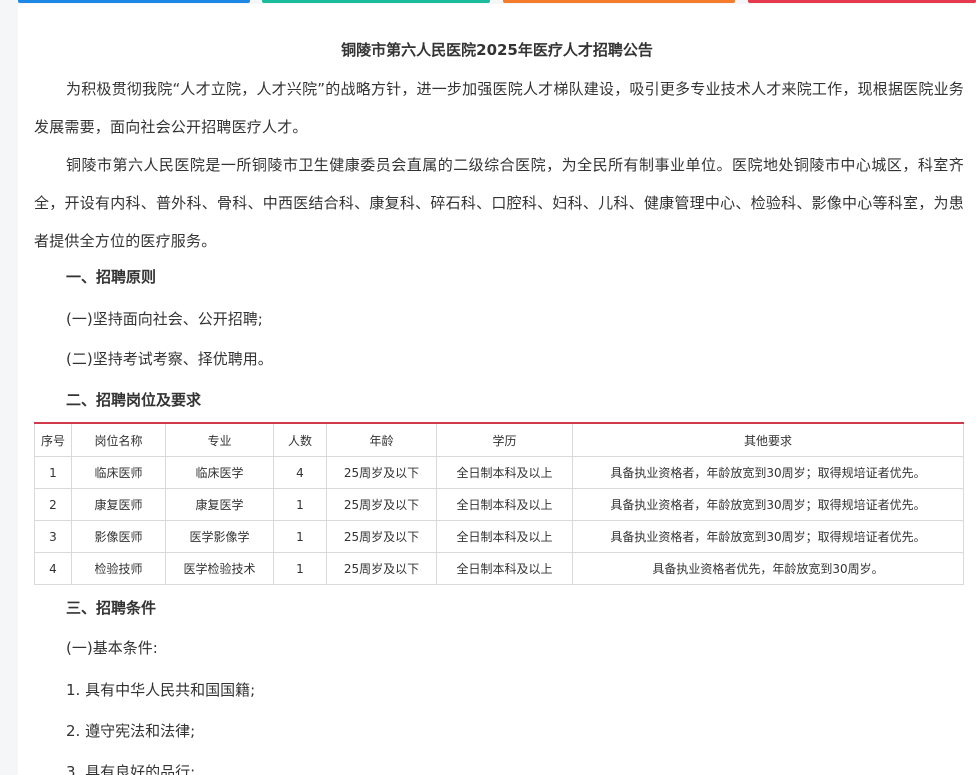 The width and height of the screenshot is (976, 775). I want to click on table-cell: 康复医师, so click(118, 504).